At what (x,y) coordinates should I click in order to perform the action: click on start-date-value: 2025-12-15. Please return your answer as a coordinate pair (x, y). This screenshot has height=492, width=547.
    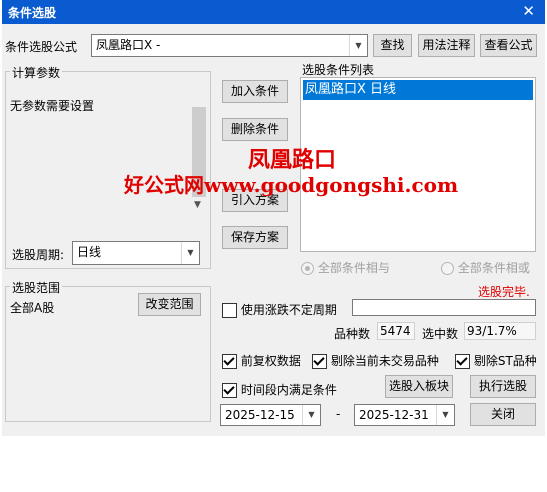
    Looking at the image, I should click on (260, 415).